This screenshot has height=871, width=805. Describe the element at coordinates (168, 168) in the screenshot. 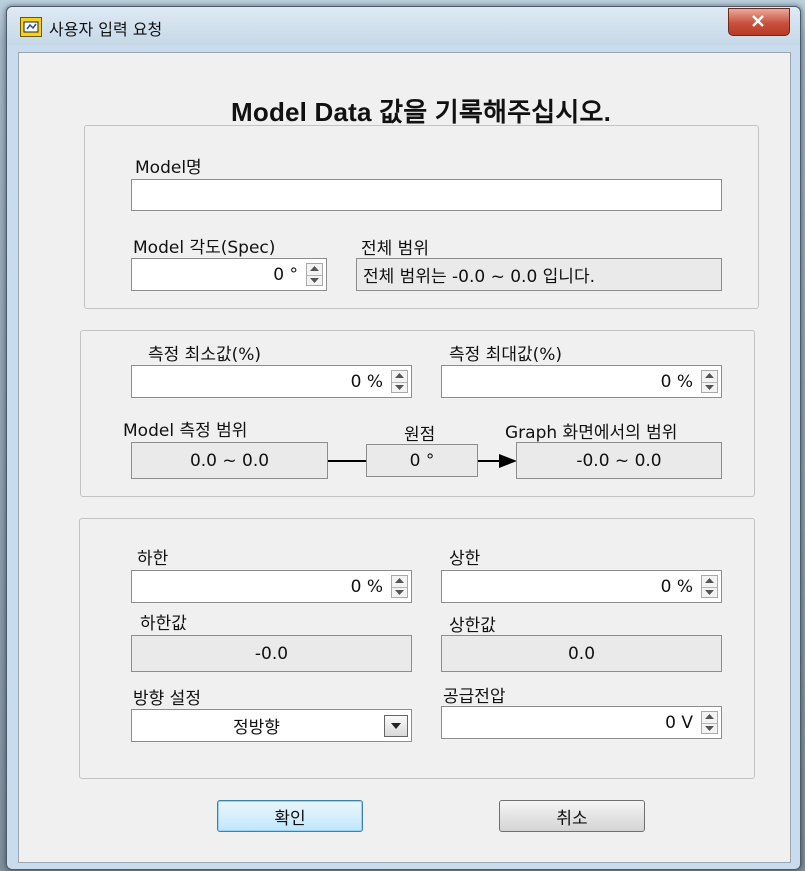

I see `model-name-label: Model명` at that location.